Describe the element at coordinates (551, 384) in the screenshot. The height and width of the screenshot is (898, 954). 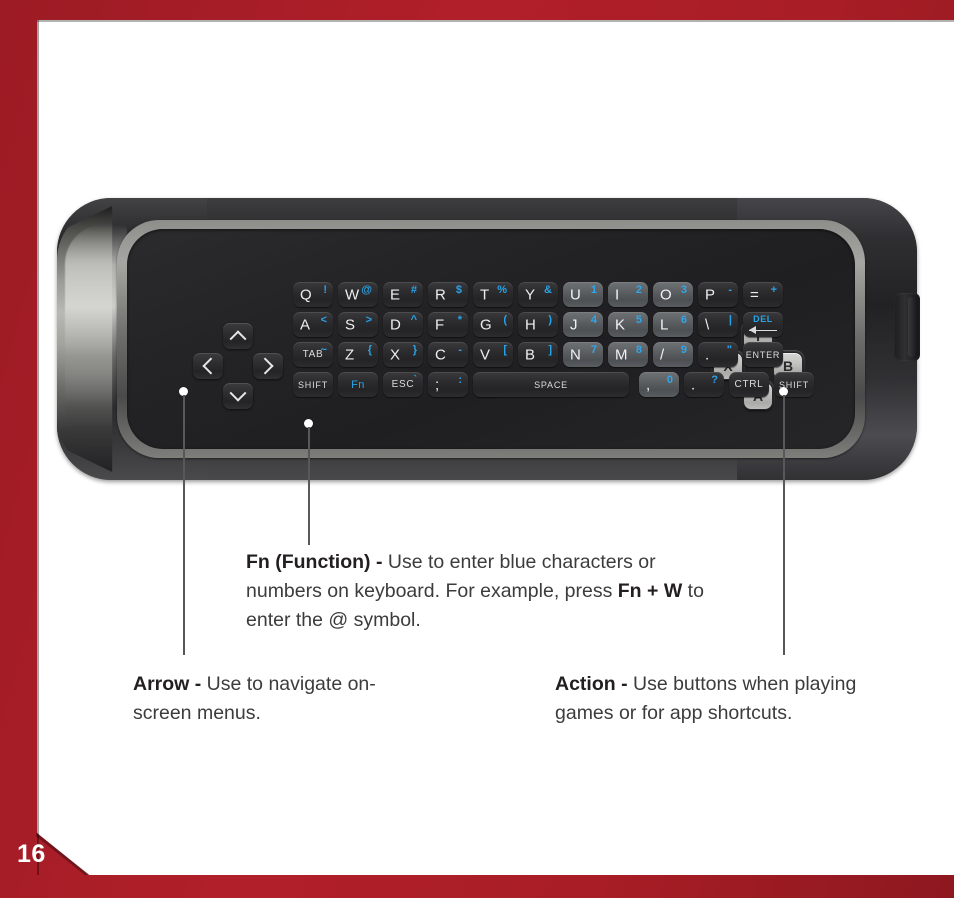
I see `key-space: SPACE` at that location.